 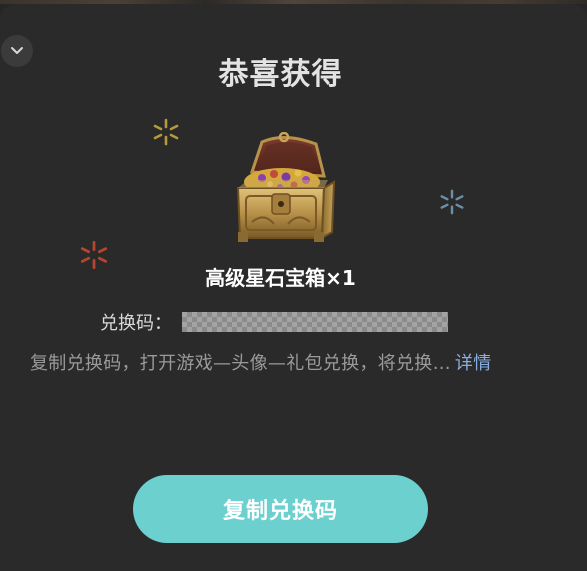 I want to click on redeem-code-row: 兑换码：, so click(x=274, y=322).